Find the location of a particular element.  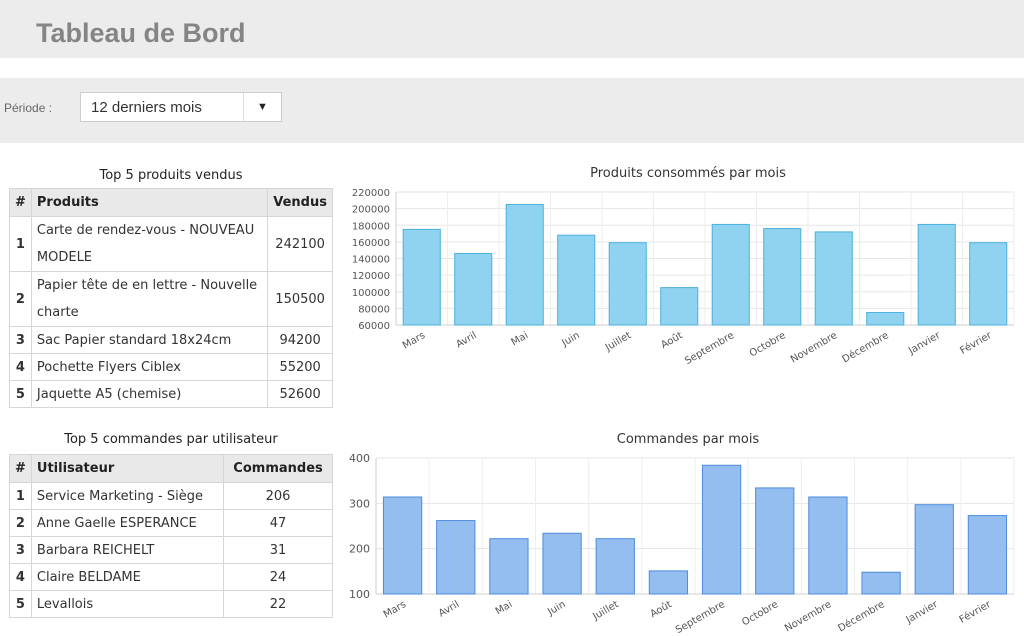

user-name: Claire BELDAME is located at coordinates (127, 577).